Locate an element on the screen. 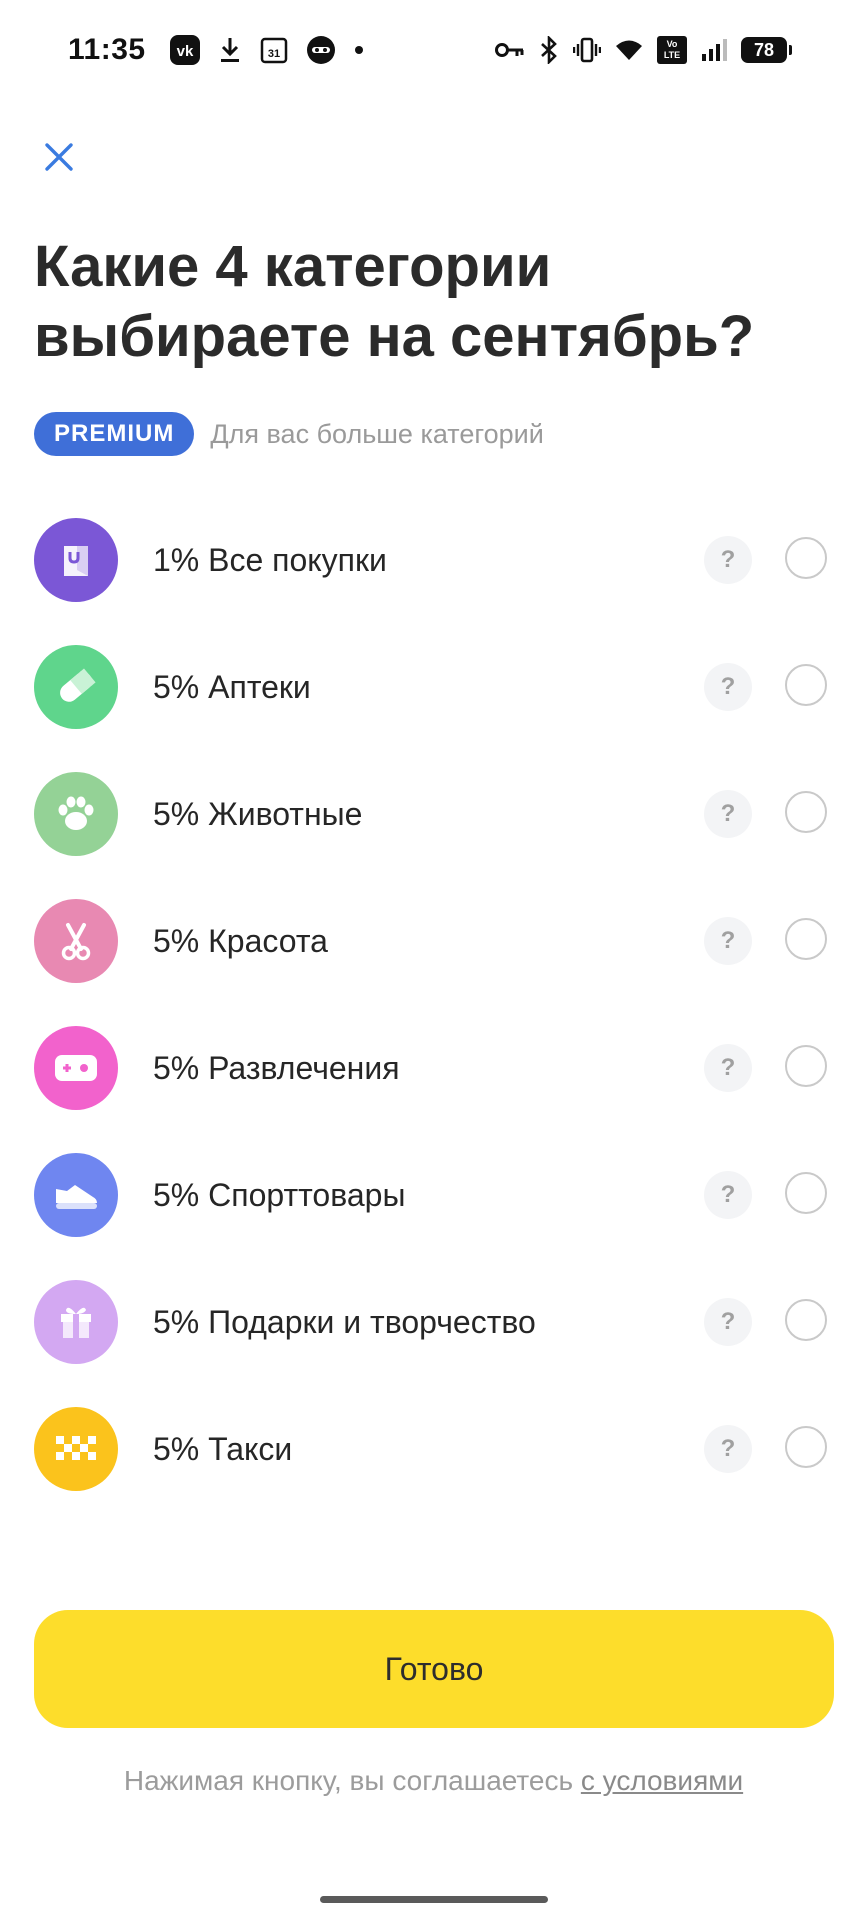 The height and width of the screenshot is (1920, 867). bluetooth-icon is located at coordinates (549, 50).